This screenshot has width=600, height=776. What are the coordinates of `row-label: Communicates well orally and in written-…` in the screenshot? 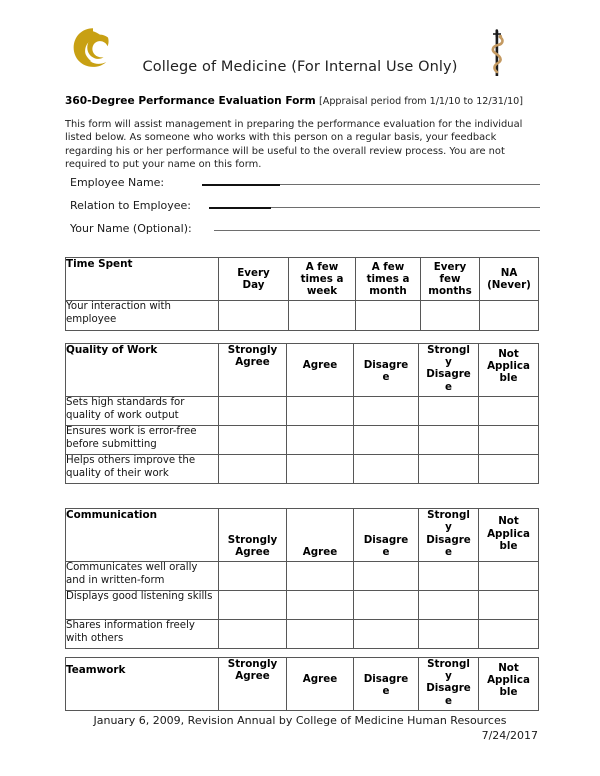 It's located at (142, 576).